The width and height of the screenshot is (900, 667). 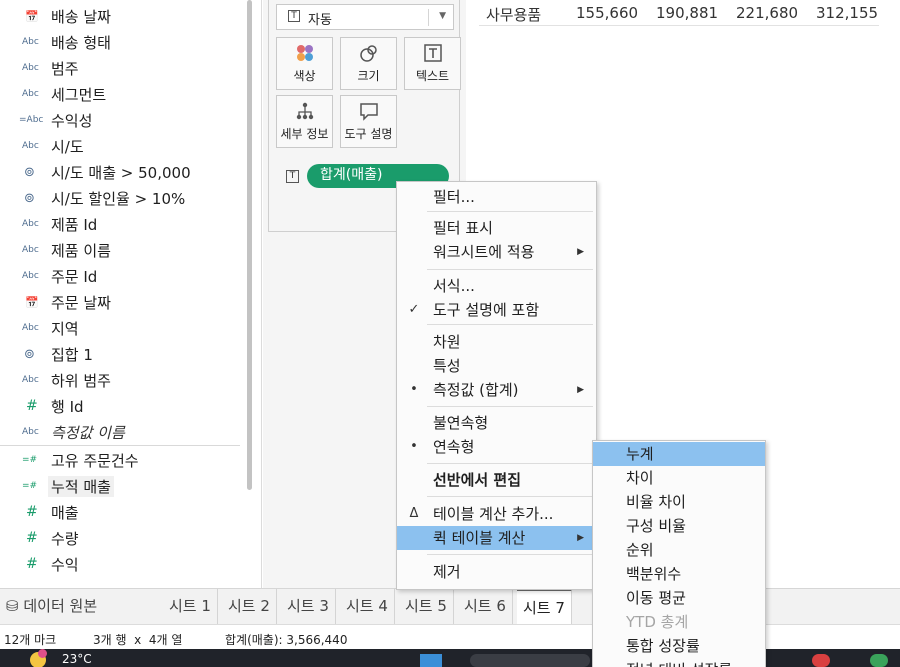 I want to click on submenu-item: 백분위수, so click(x=679, y=574).